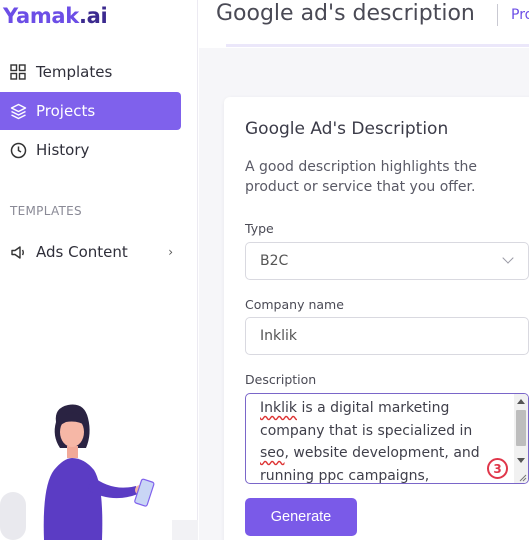 This screenshot has width=529, height=540. What do you see at coordinates (63, 150) in the screenshot?
I see `sidebar-item-label: History` at bounding box center [63, 150].